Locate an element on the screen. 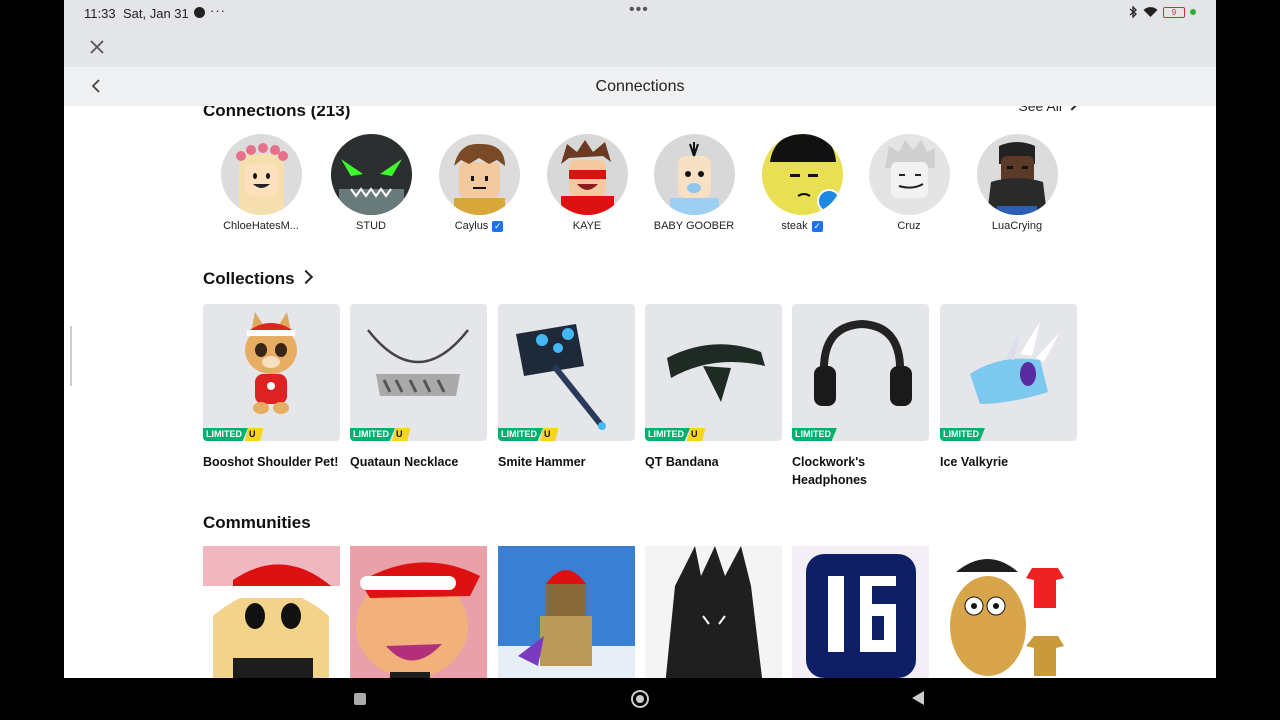  system-nav-bar is located at coordinates (640, 699).